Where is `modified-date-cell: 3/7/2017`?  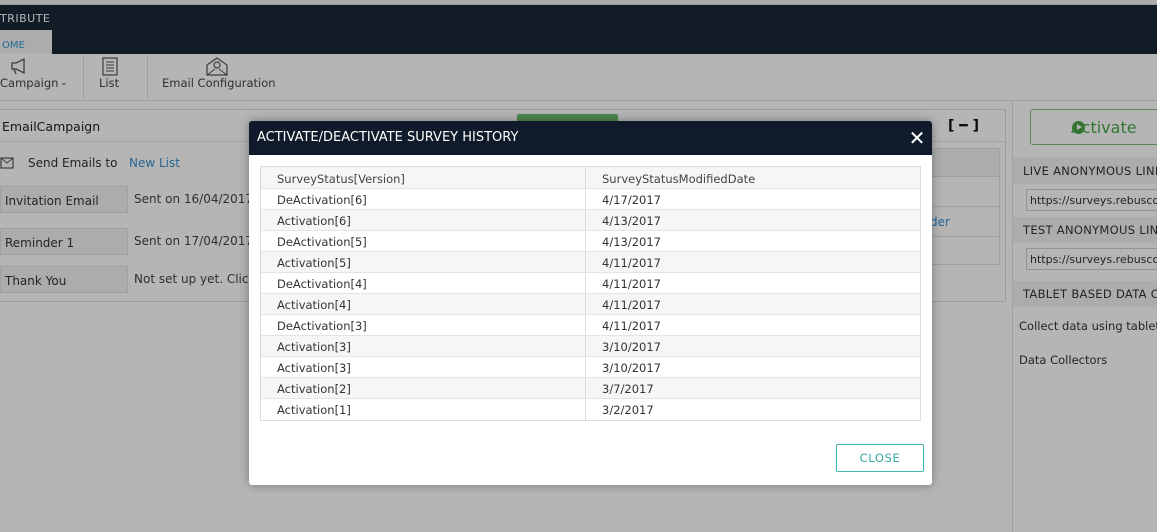 modified-date-cell: 3/7/2017 is located at coordinates (628, 389).